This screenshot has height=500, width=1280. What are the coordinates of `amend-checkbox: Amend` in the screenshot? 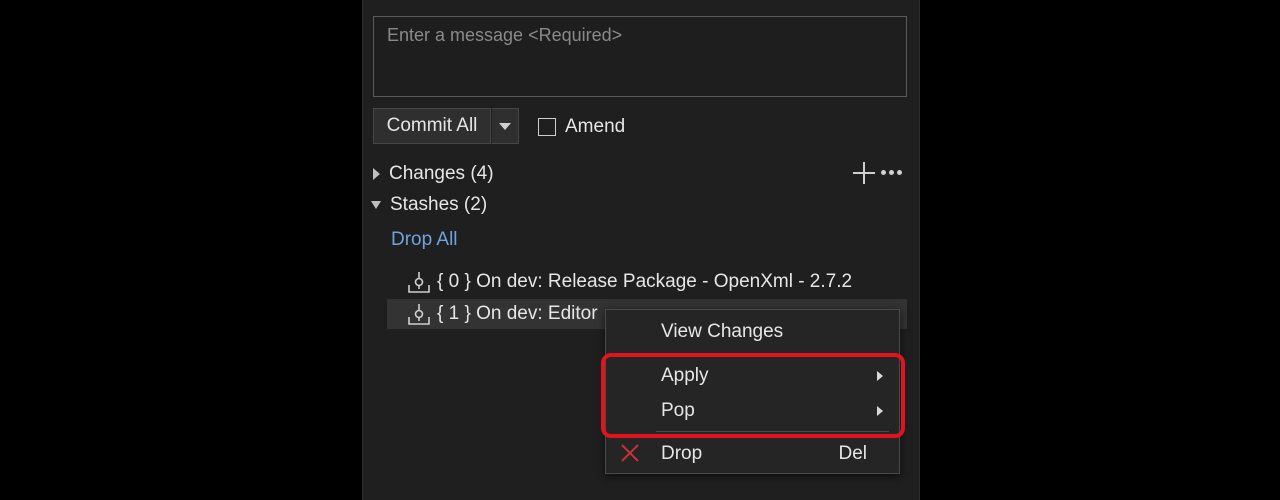 It's located at (581, 127).